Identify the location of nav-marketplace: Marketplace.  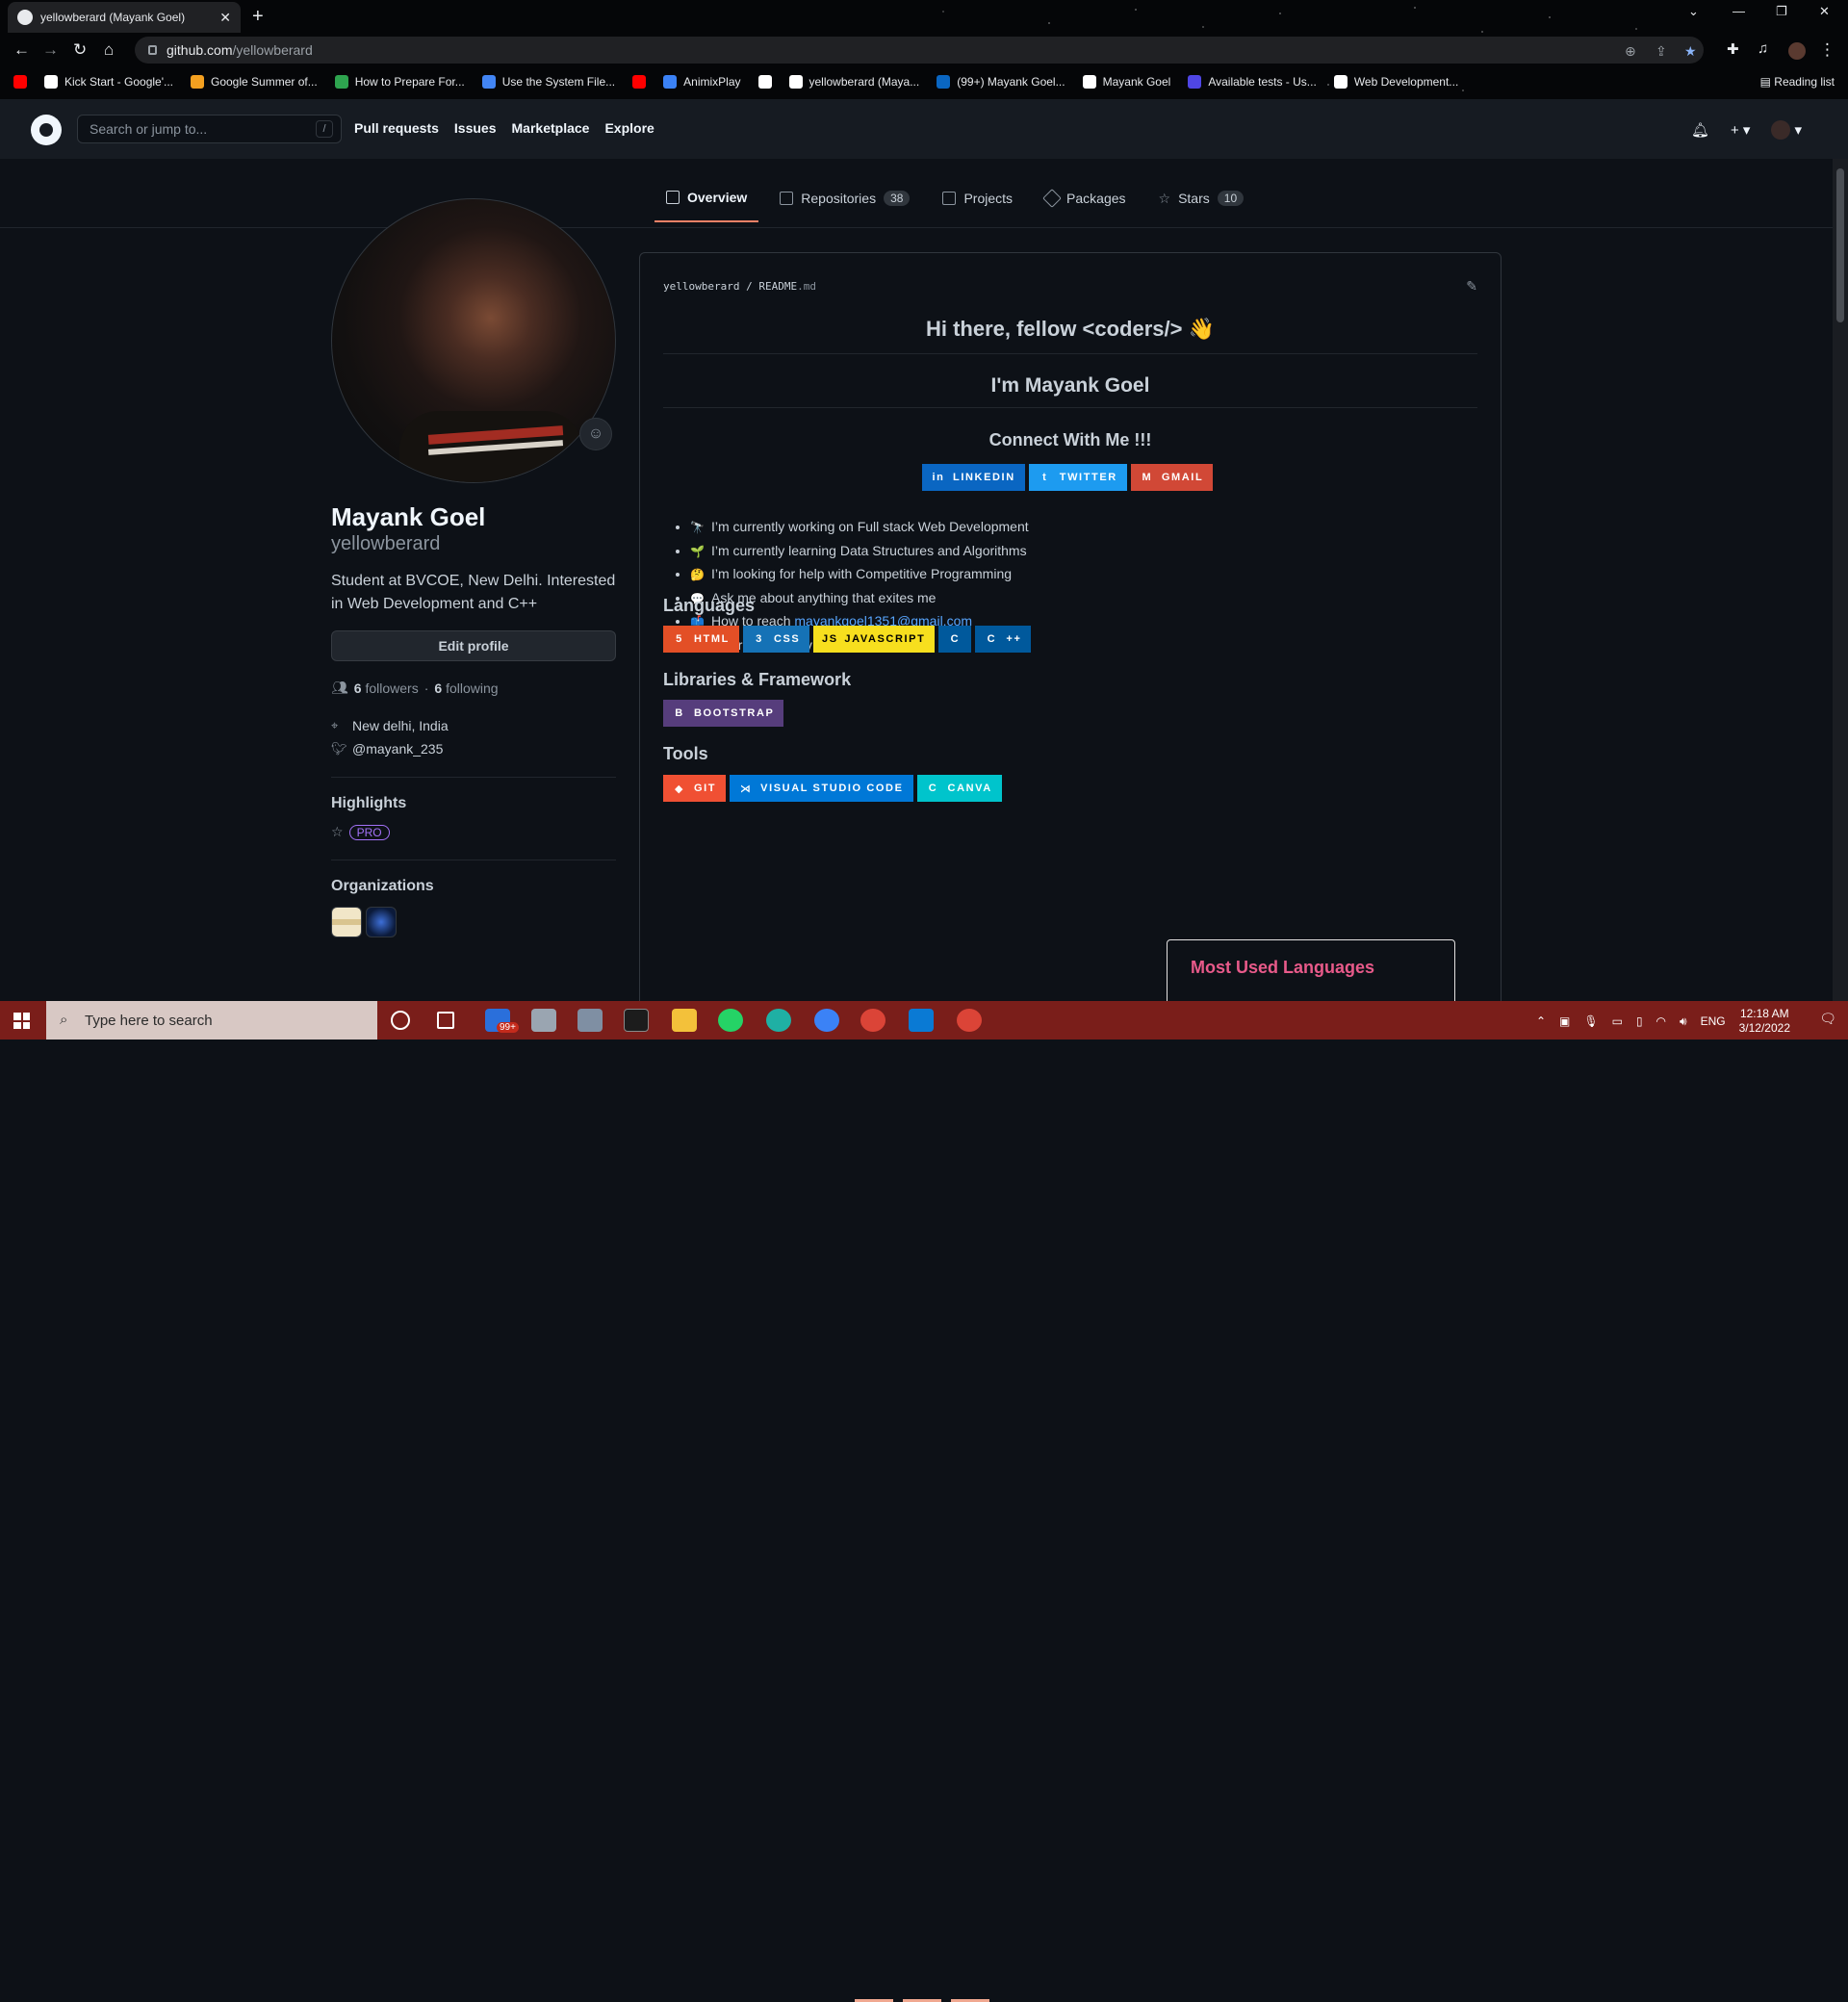
(551, 128).